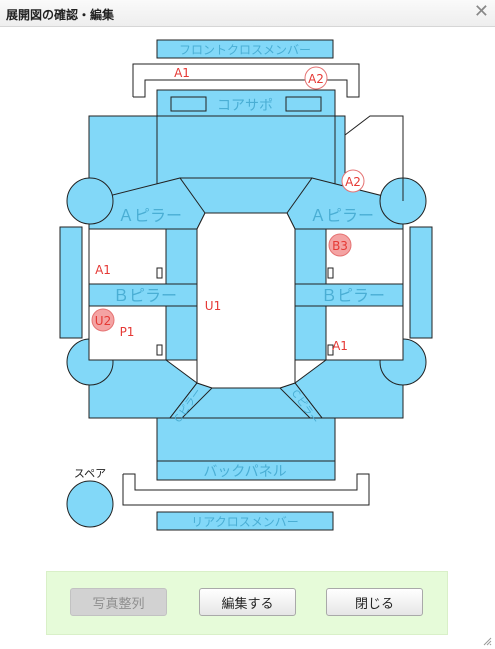 The width and height of the screenshot is (495, 649). I want to click on resize-grip-icon, so click(487, 641).